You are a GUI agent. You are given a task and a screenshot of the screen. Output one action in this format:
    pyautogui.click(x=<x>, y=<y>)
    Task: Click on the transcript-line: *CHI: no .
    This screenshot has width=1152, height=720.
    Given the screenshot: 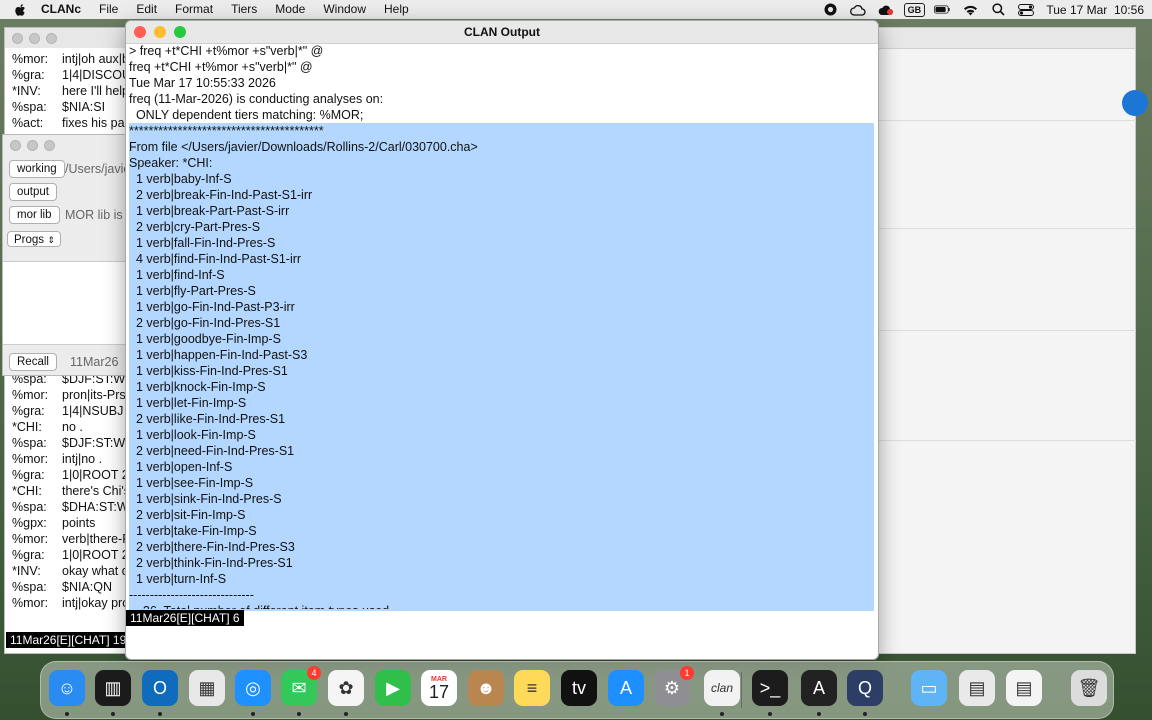 What is the action you would take?
    pyautogui.click(x=47, y=427)
    